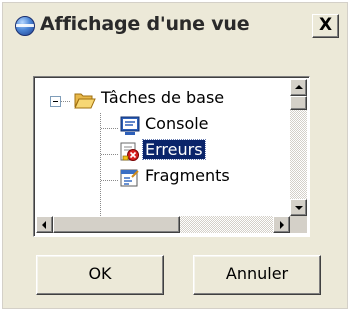 This screenshot has width=350, height=311. I want to click on arrow-down-icon, so click(299, 208).